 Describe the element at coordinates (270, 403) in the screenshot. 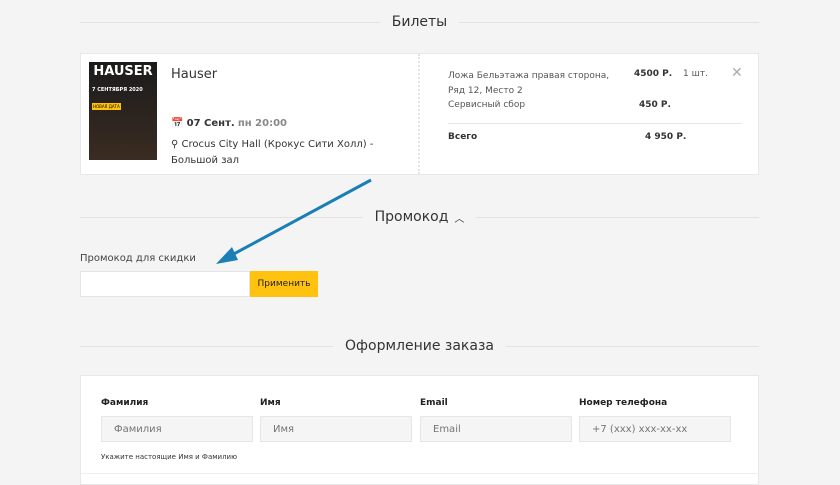

I see `name-label: Имя` at that location.